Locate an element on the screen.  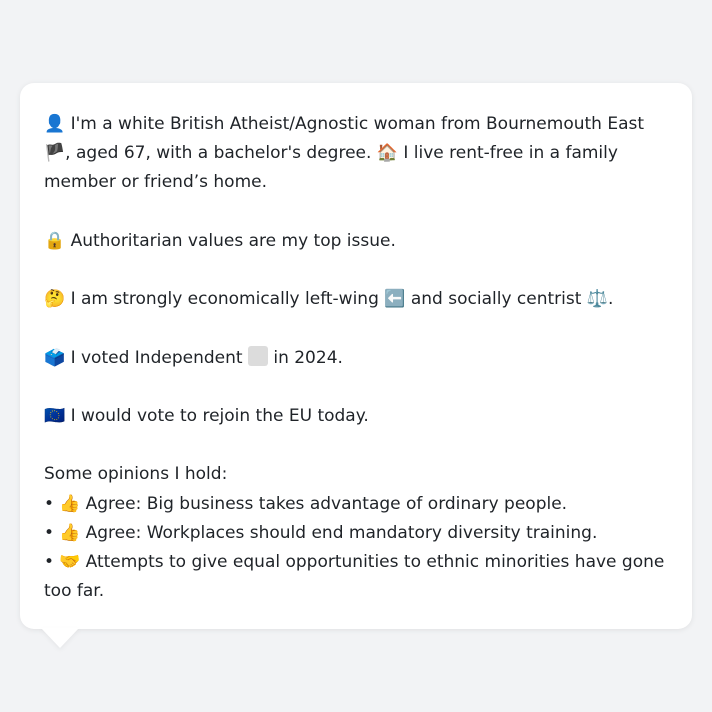
eu-paragraph: 🇪🇺 I would vote to rejoin the EU today. is located at coordinates (356, 416).